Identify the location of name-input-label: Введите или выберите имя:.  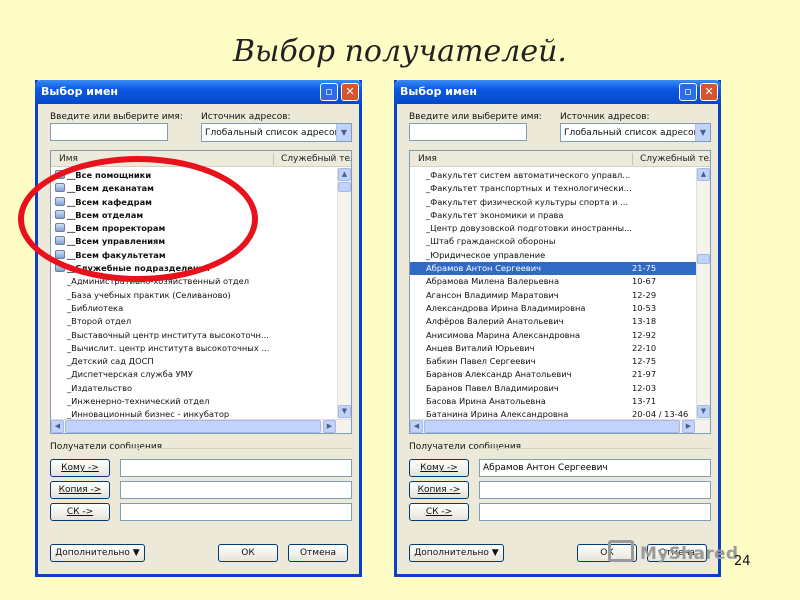
(475, 117).